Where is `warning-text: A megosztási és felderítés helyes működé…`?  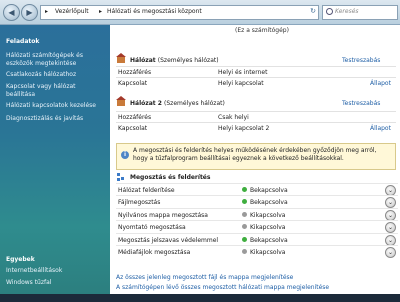 warning-text: A megosztási és felderítés helyes működé… is located at coordinates (255, 154).